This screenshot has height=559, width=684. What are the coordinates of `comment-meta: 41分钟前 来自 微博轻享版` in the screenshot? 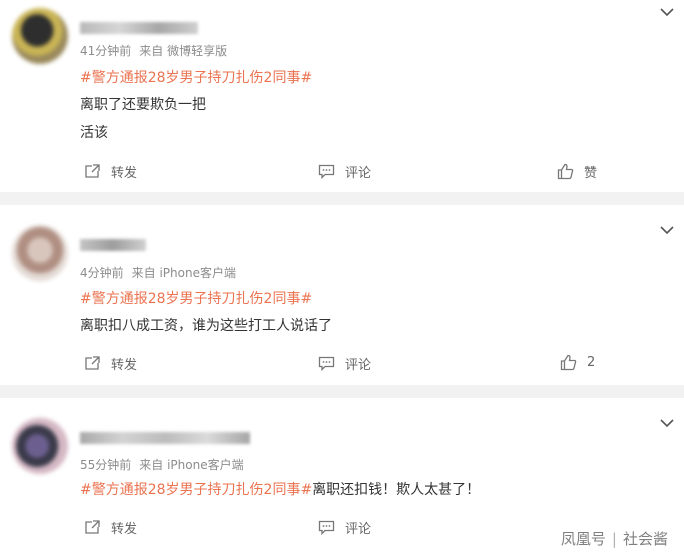 It's located at (157, 50).